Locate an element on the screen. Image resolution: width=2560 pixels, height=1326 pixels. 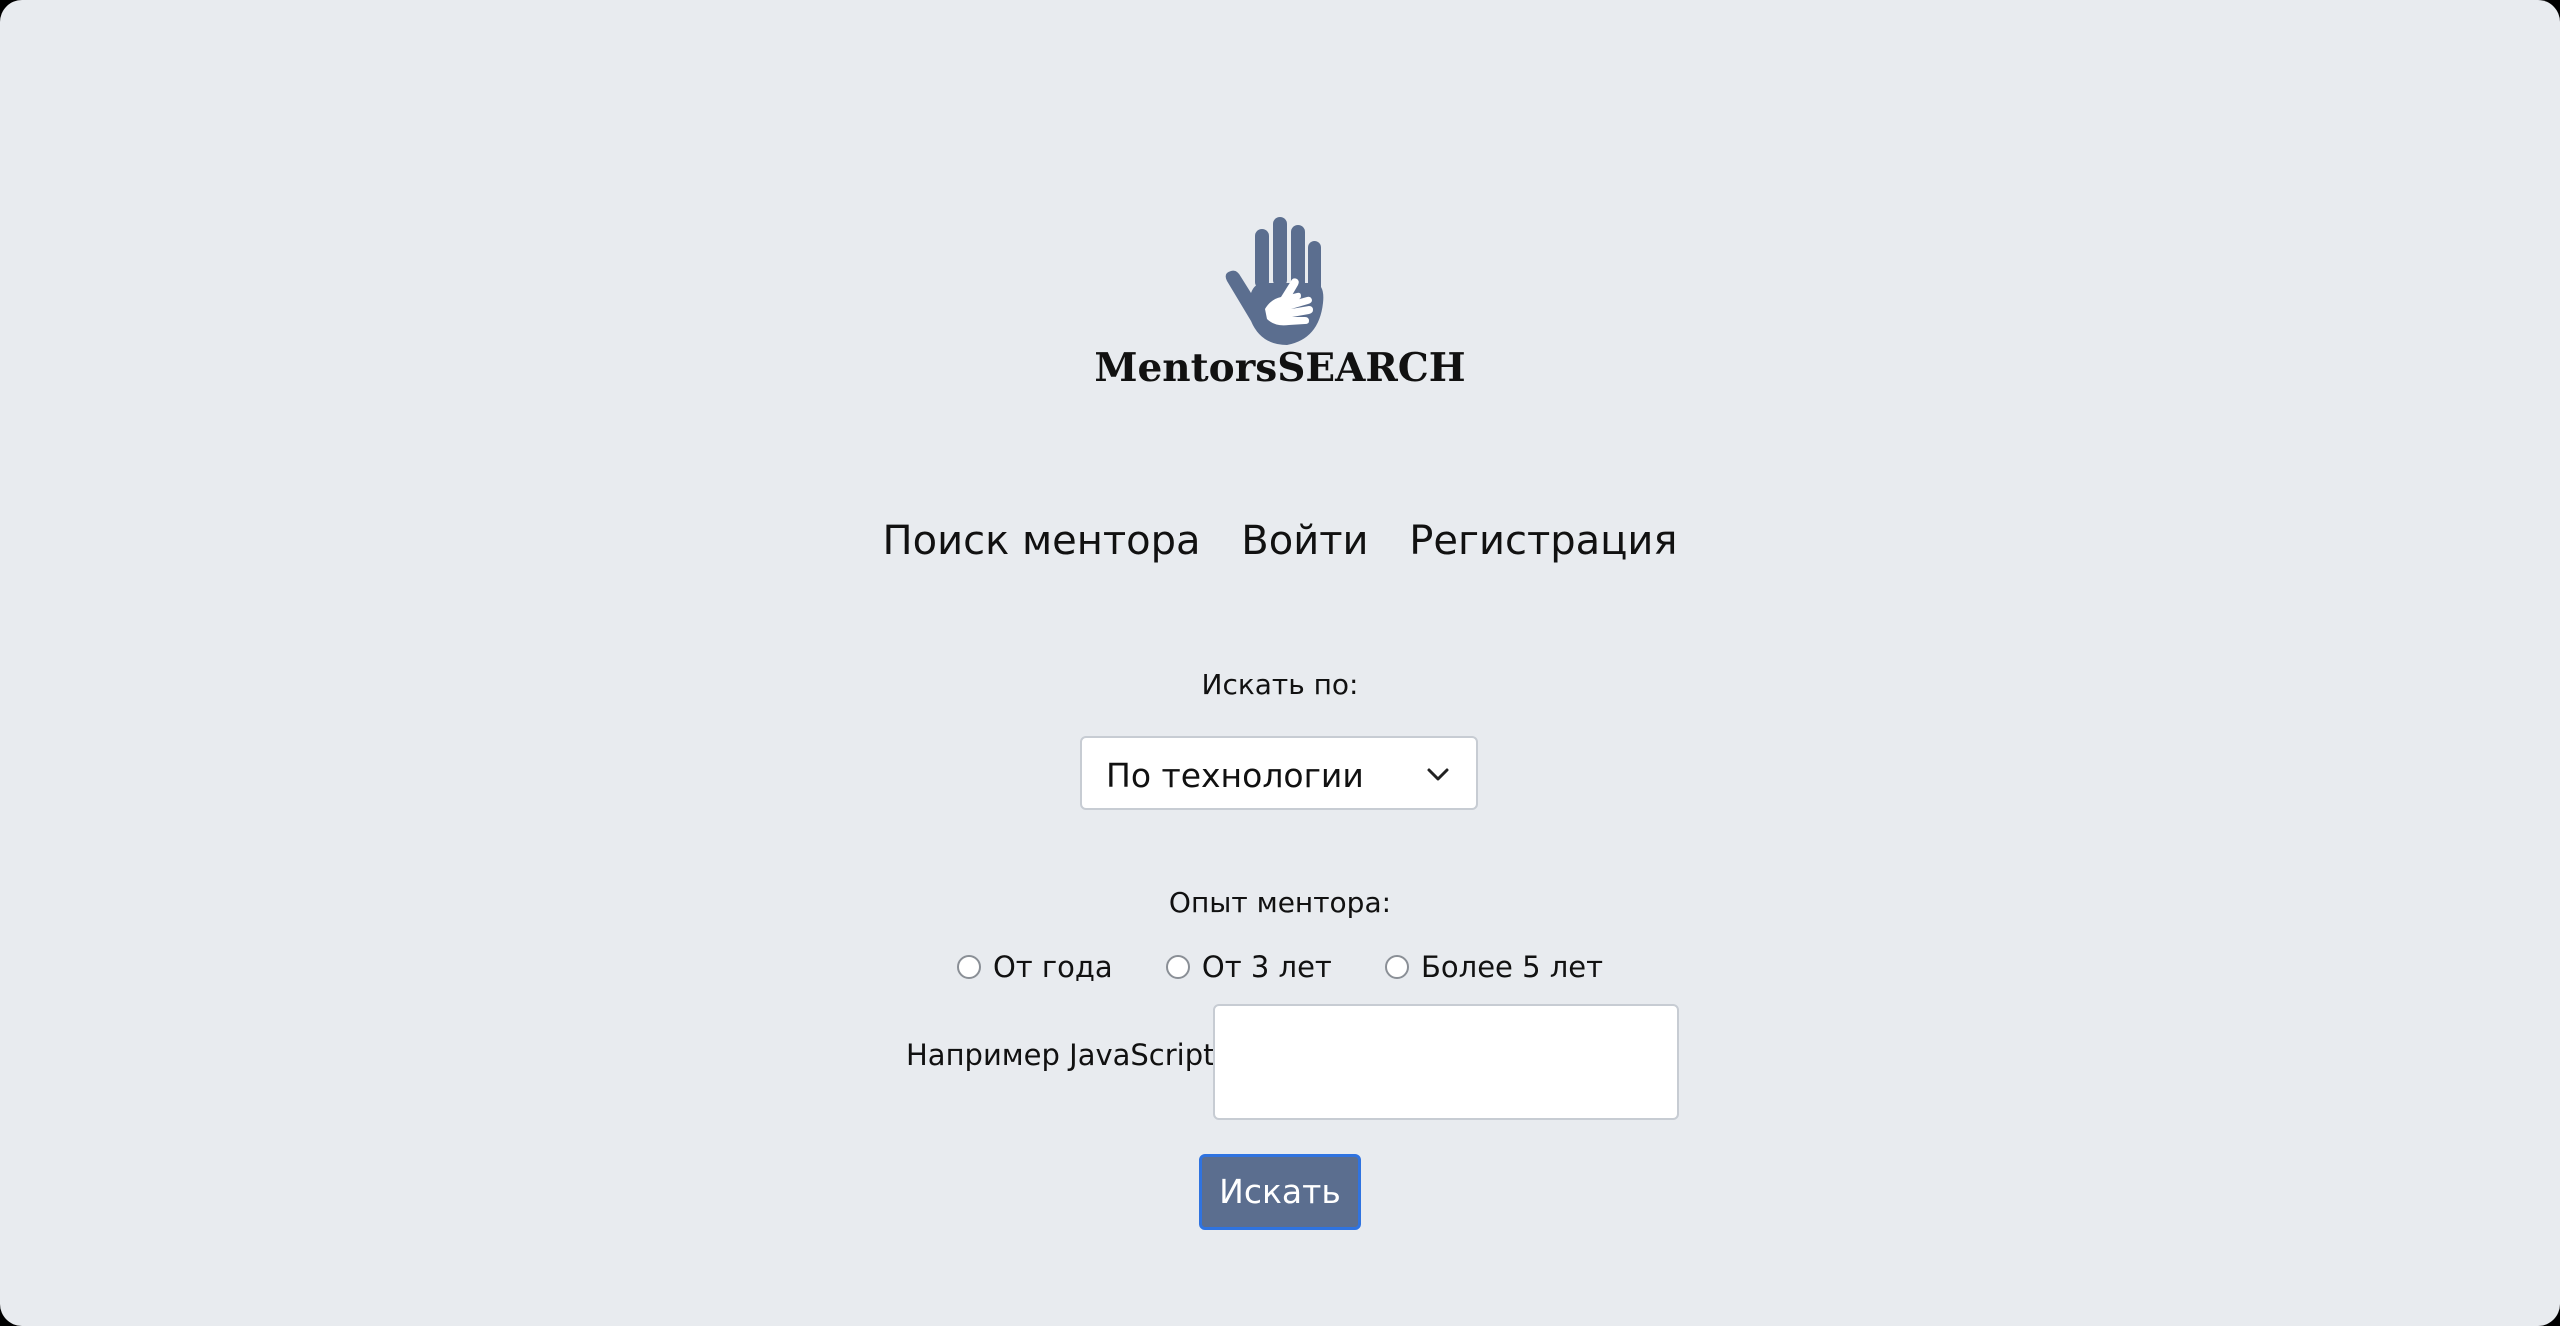
radio-option-5-years: Более 5 лет is located at coordinates (1494, 967).